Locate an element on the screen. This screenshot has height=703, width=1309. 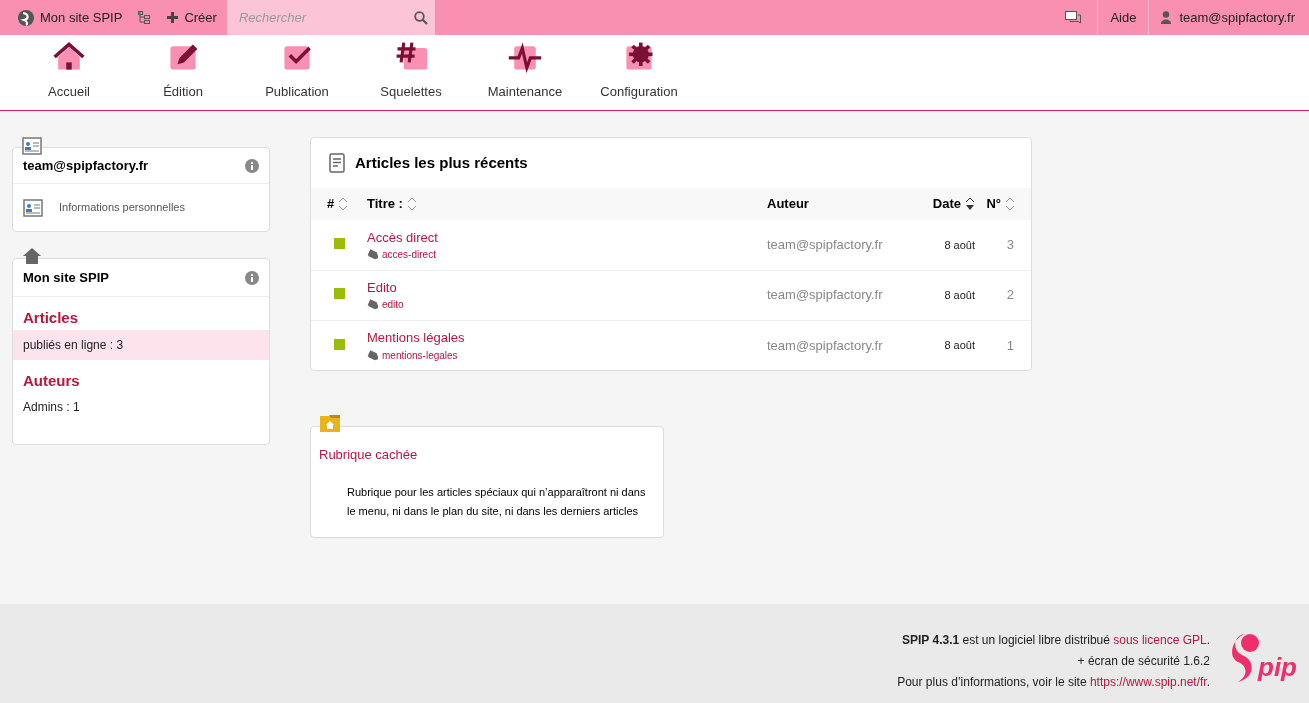
number-cell: 2 is located at coordinates (1003, 295).